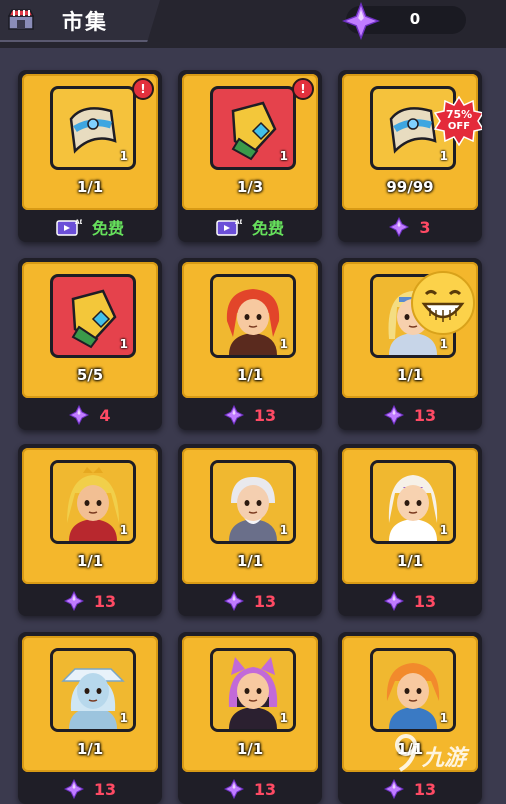 The width and height of the screenshot is (506, 804). Describe the element at coordinates (253, 128) in the screenshot. I see `item-gauntlet-icon: 1` at that location.